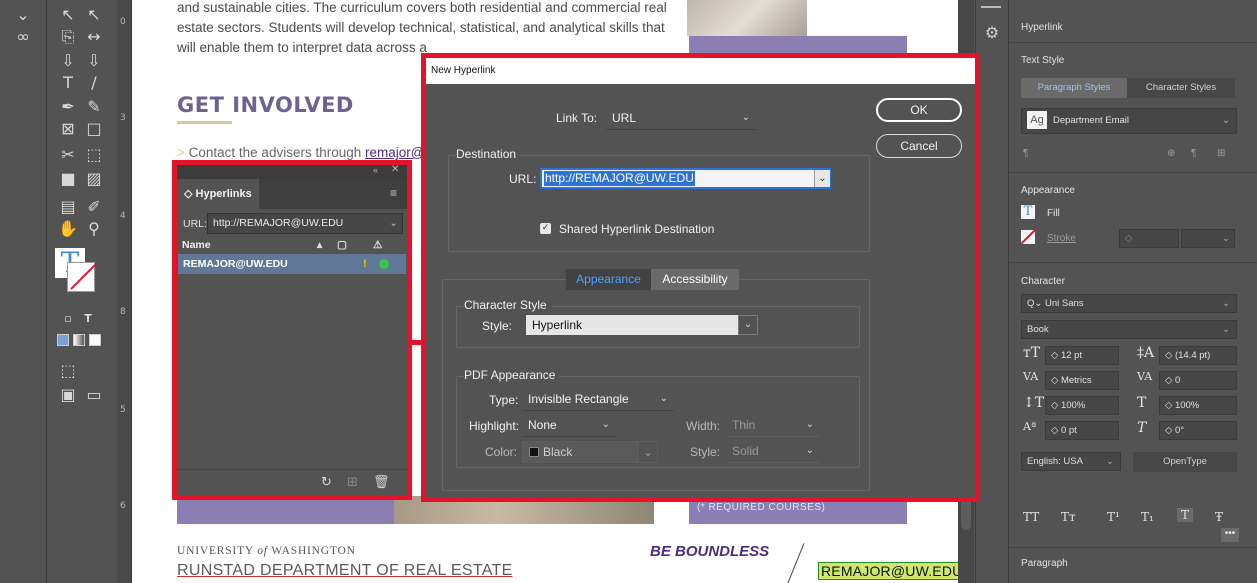 The width and height of the screenshot is (1257, 583). I want to click on rect-tool-icon: □, so click(94, 129).